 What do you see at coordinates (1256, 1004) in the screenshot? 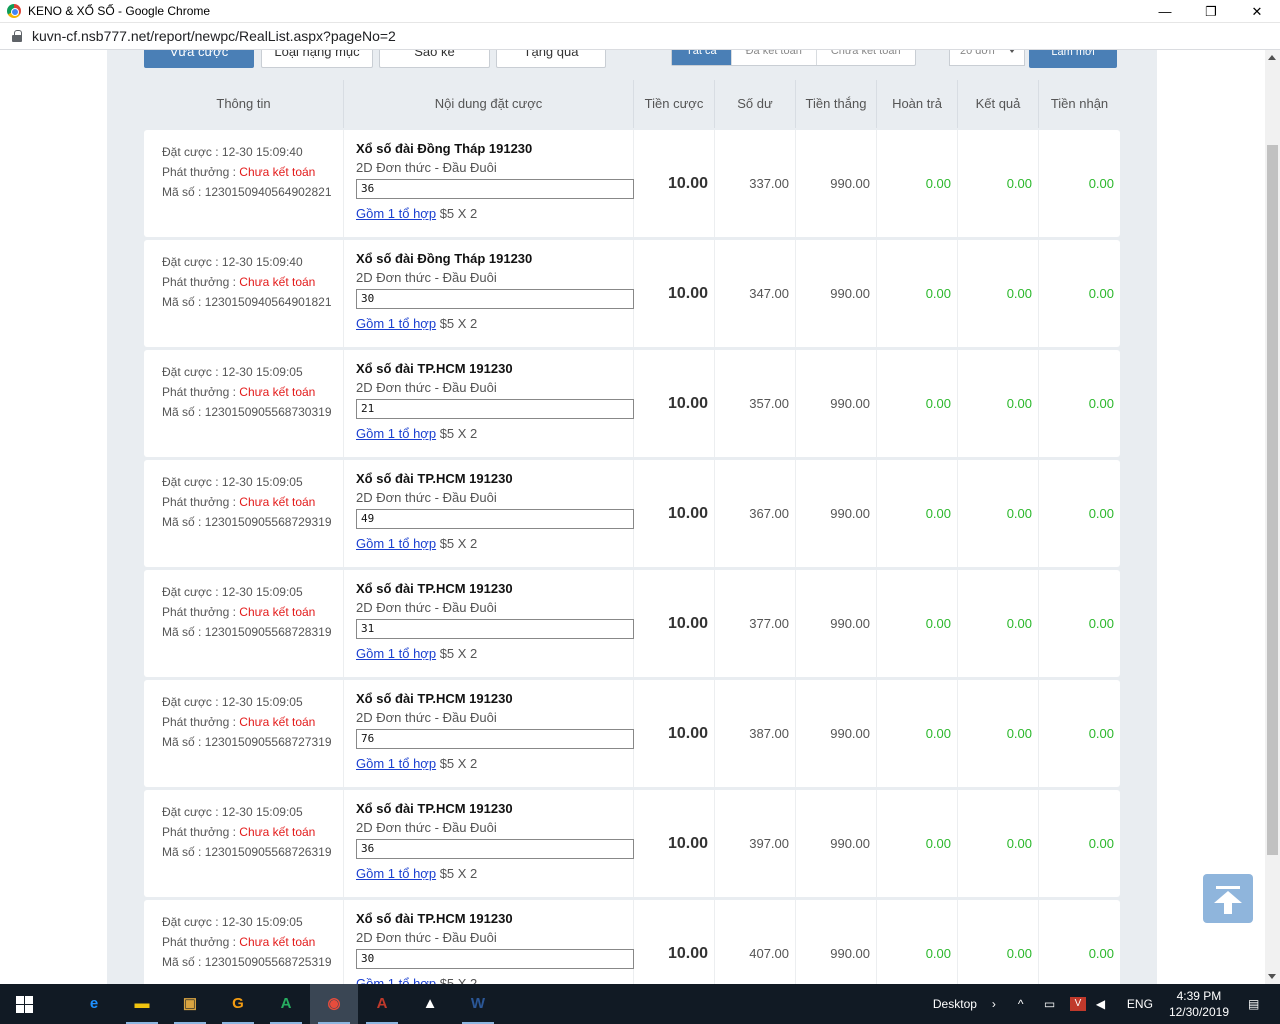
I see `notifications-icon: ▤` at bounding box center [1256, 1004].